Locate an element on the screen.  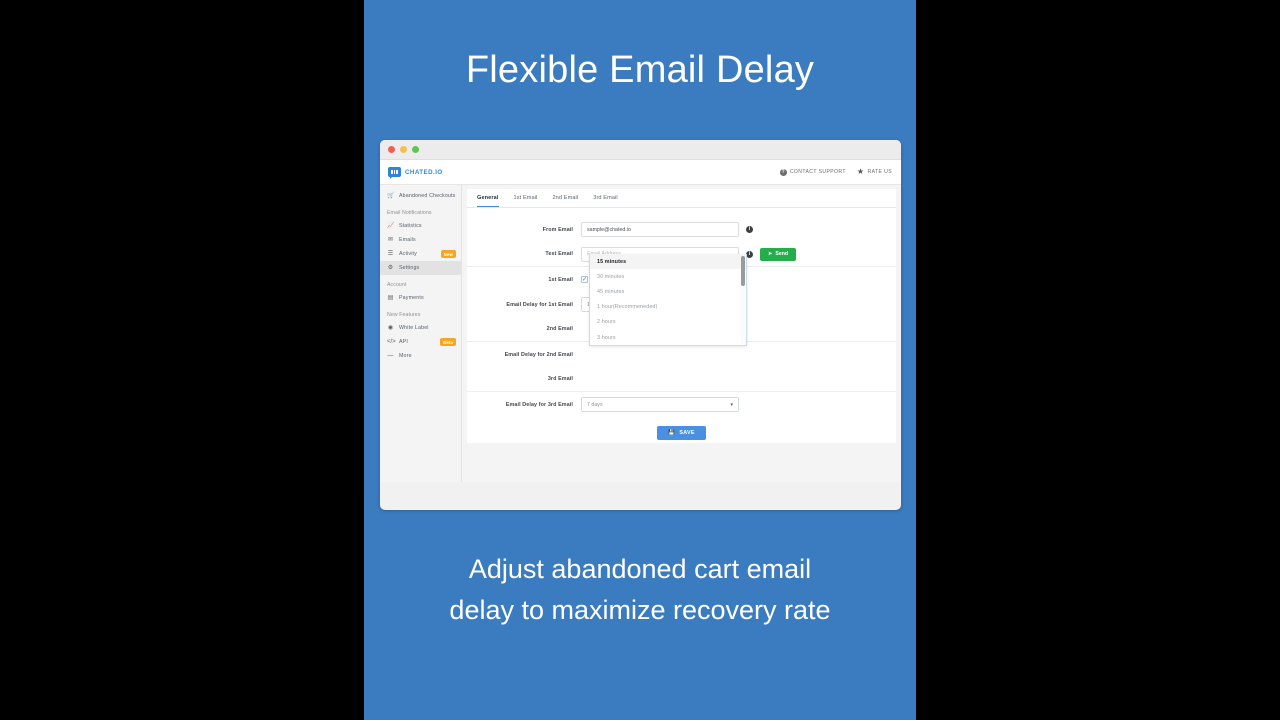
app-topbar: CHATED.IO ? CONTACT SUPPORT ★ RATE US is located at coordinates (640, 172).